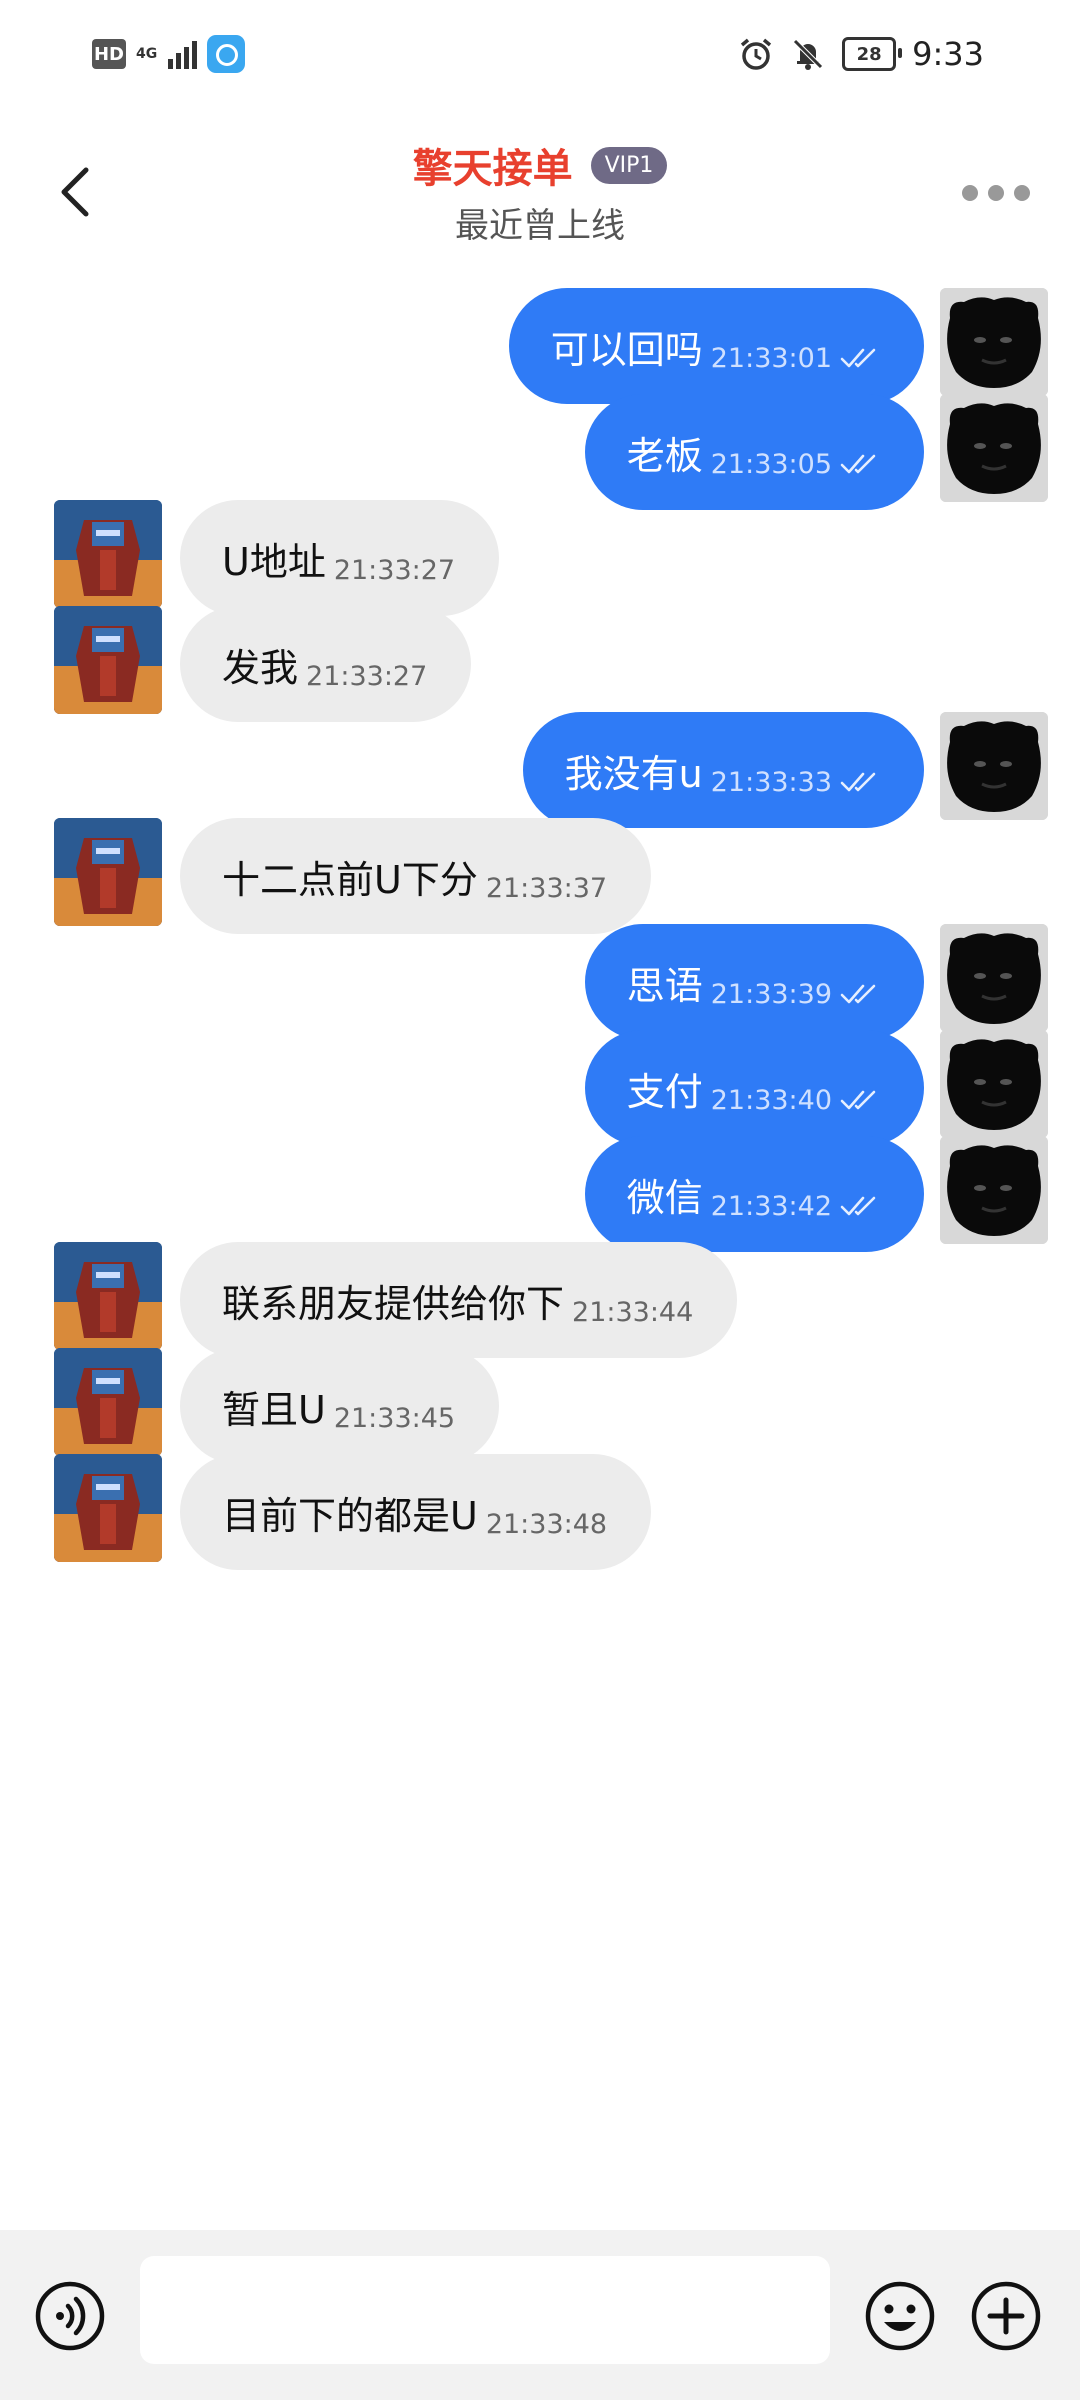 The image size is (1080, 2400). I want to click on message-text: 十二点前U下分, so click(350, 879).